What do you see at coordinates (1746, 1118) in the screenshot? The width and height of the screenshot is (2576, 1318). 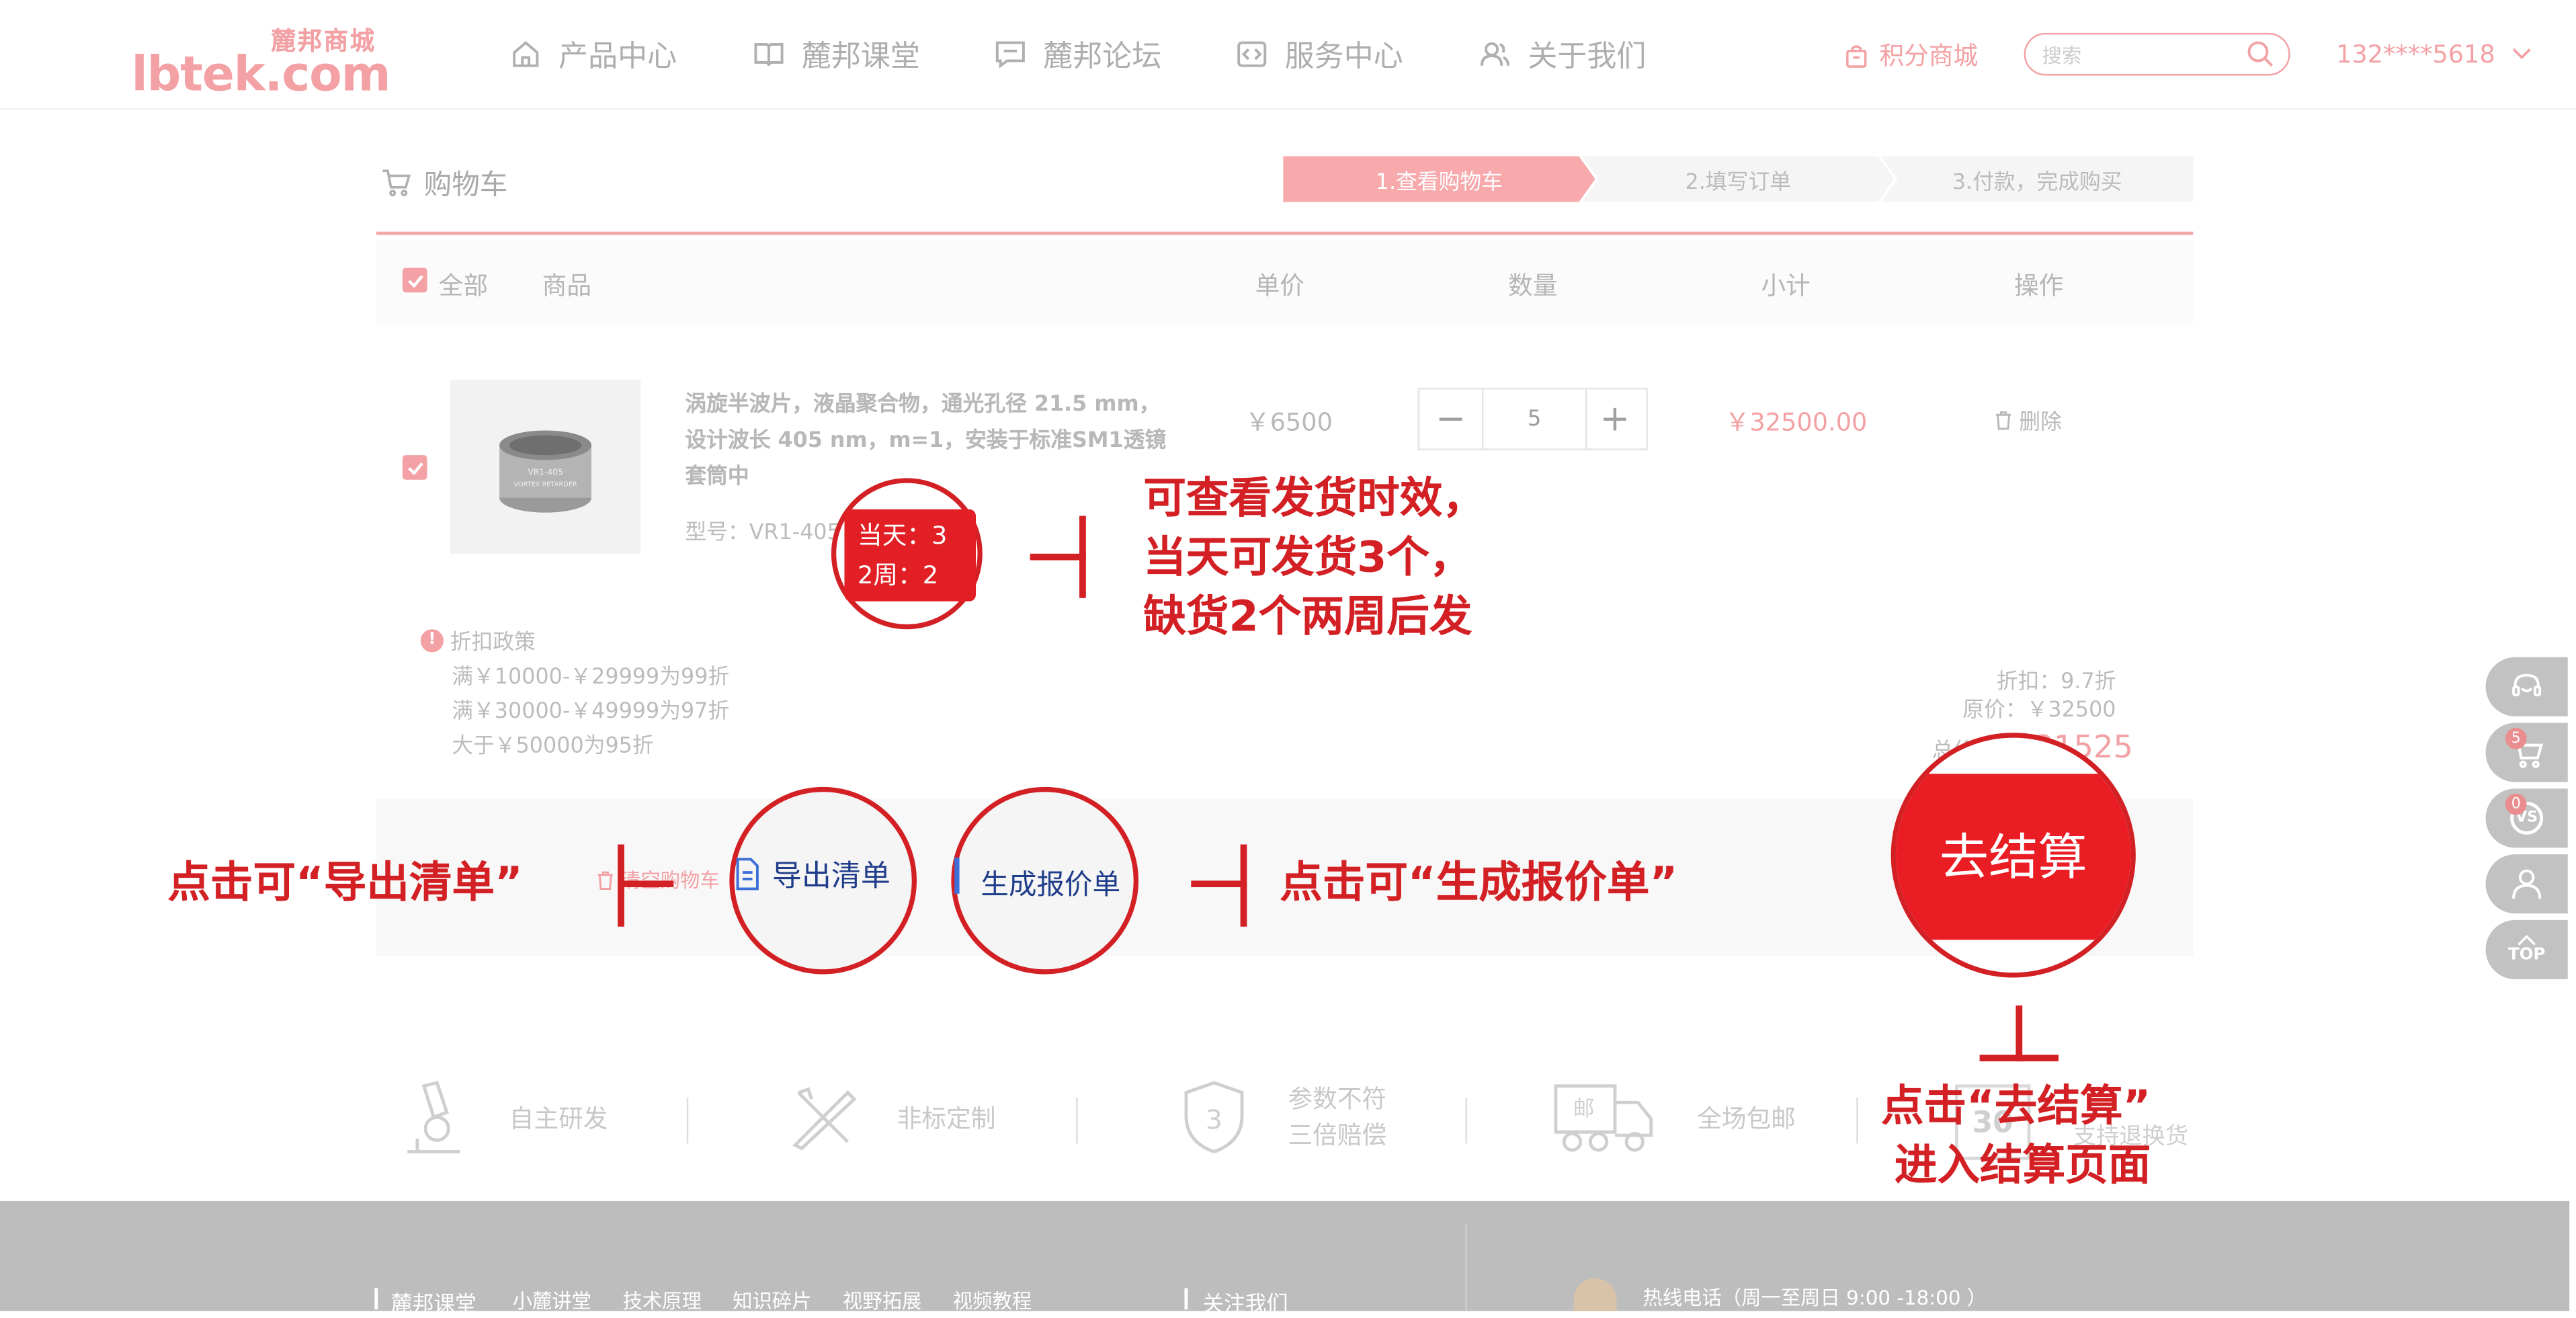 I see `feature-free-shipping-label: 全场包邮` at bounding box center [1746, 1118].